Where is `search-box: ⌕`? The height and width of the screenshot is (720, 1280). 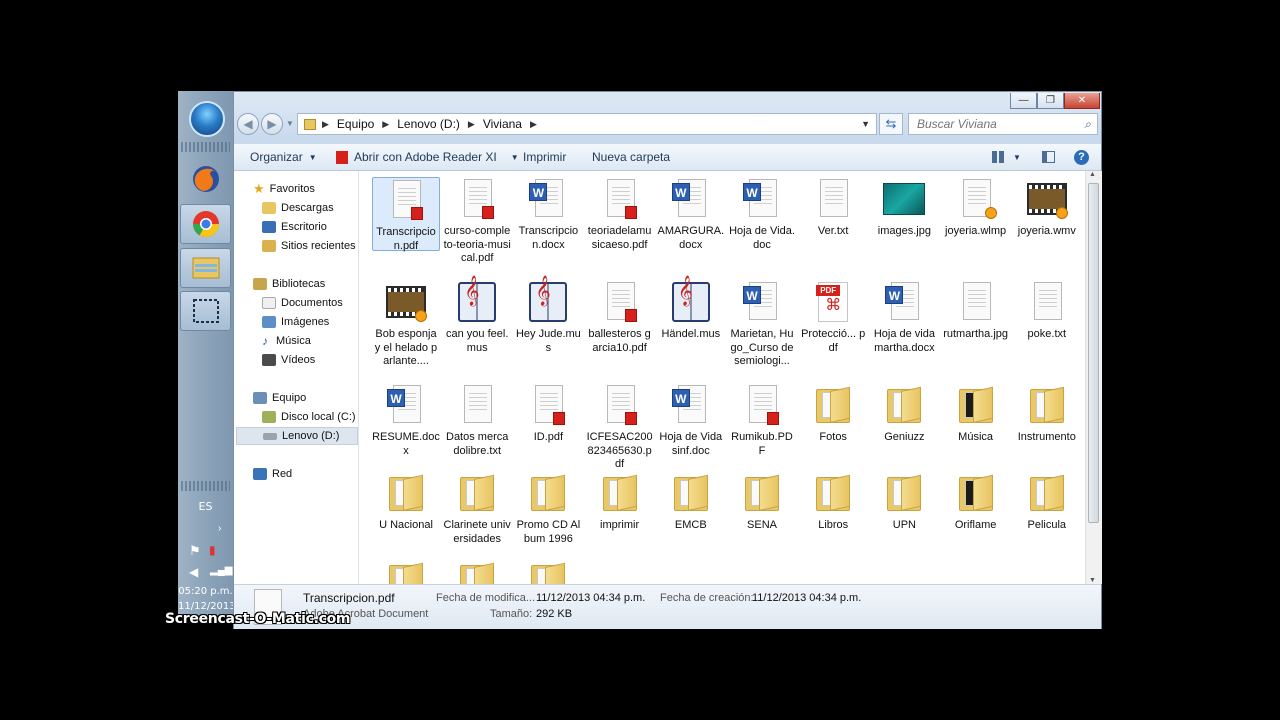 search-box: ⌕ is located at coordinates (1003, 124).